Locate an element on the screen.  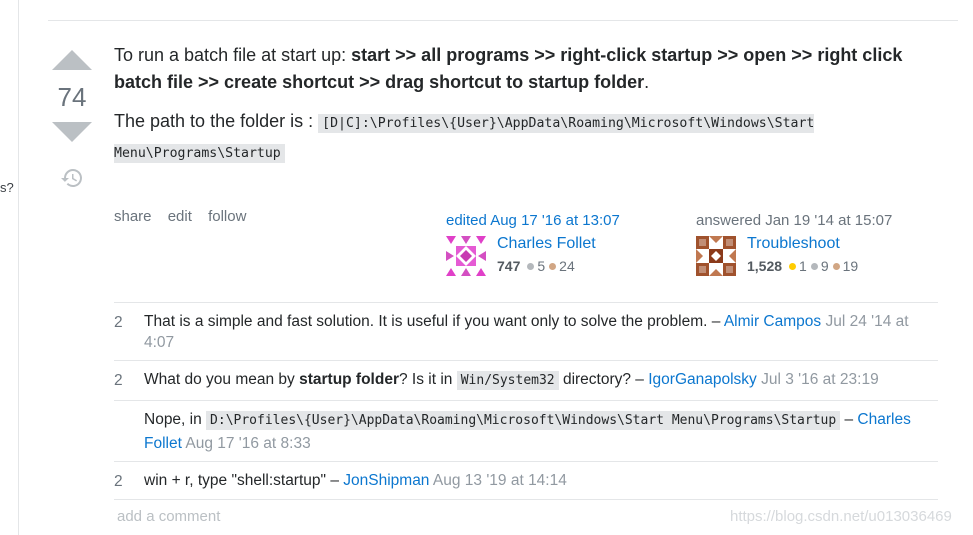
downvote-button is located at coordinates (72, 132).